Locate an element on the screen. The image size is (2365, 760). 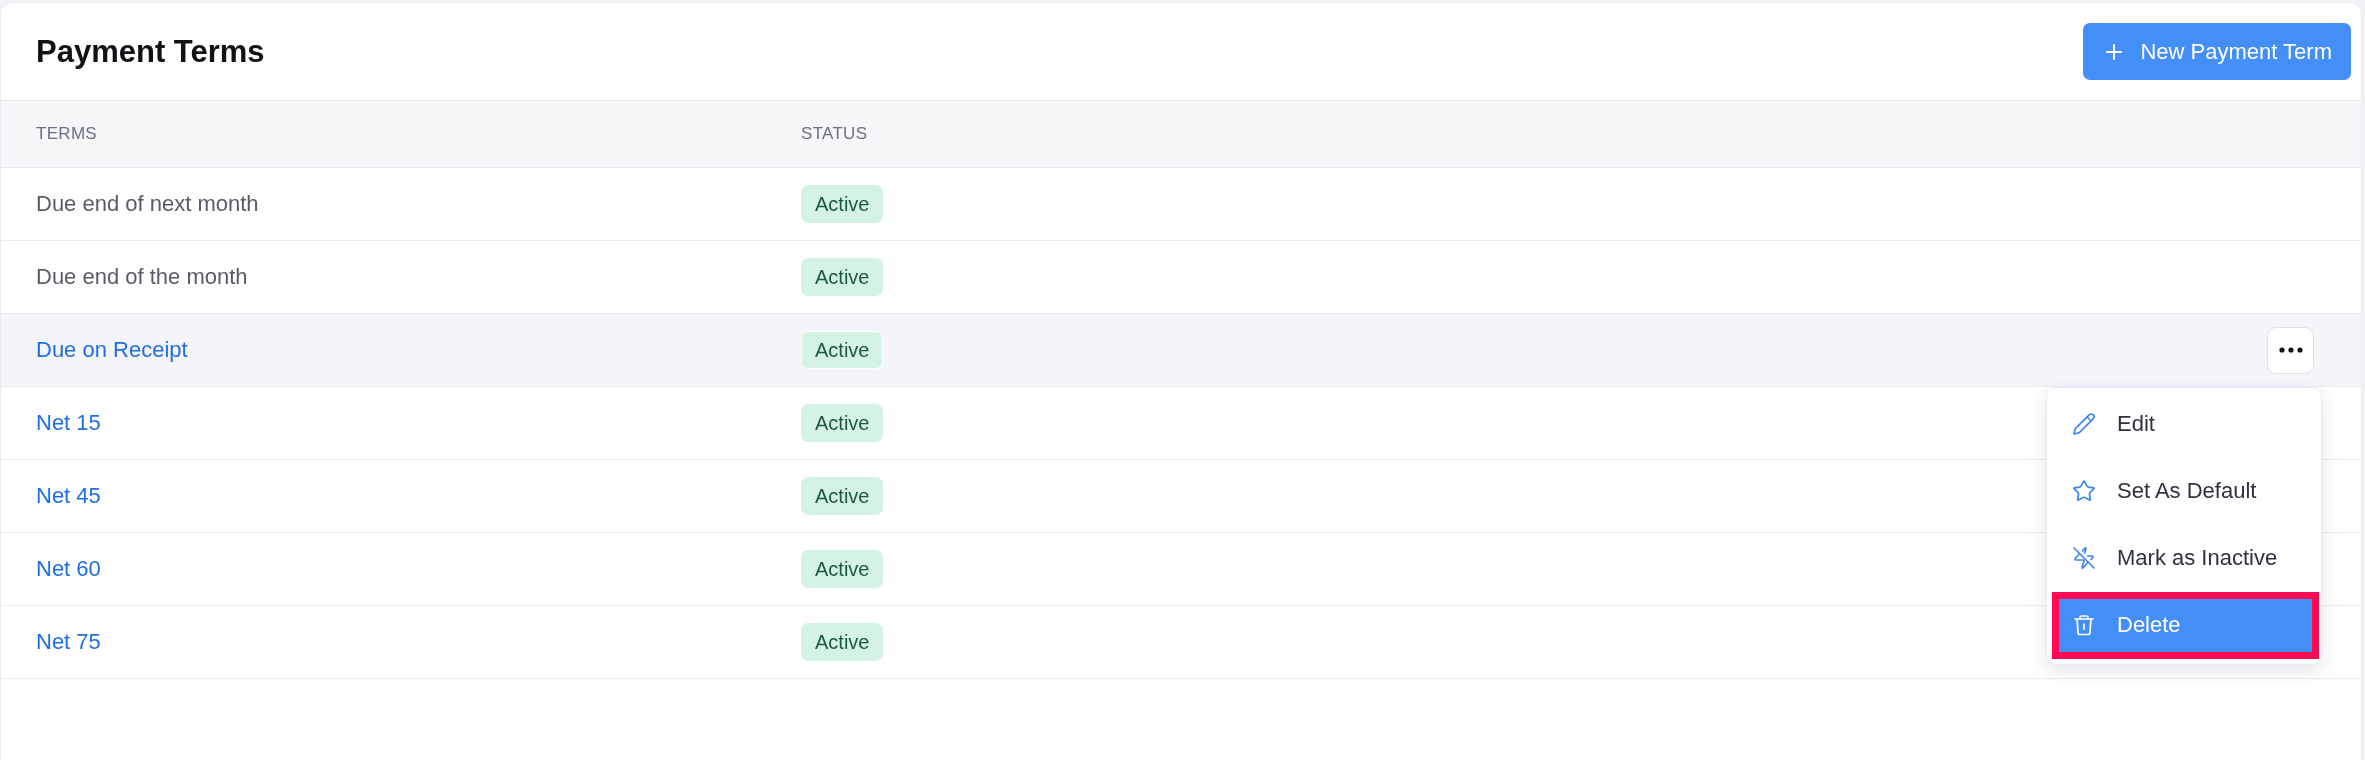
page-title: Payment Terms is located at coordinates (150, 51).